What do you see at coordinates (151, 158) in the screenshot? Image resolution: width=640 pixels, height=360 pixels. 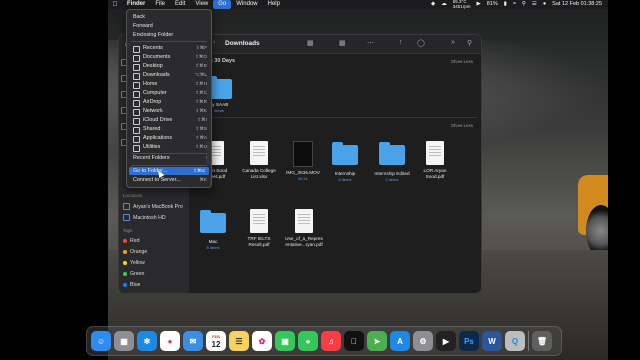 I see `menu-item-label: Recent Folders` at bounding box center [151, 158].